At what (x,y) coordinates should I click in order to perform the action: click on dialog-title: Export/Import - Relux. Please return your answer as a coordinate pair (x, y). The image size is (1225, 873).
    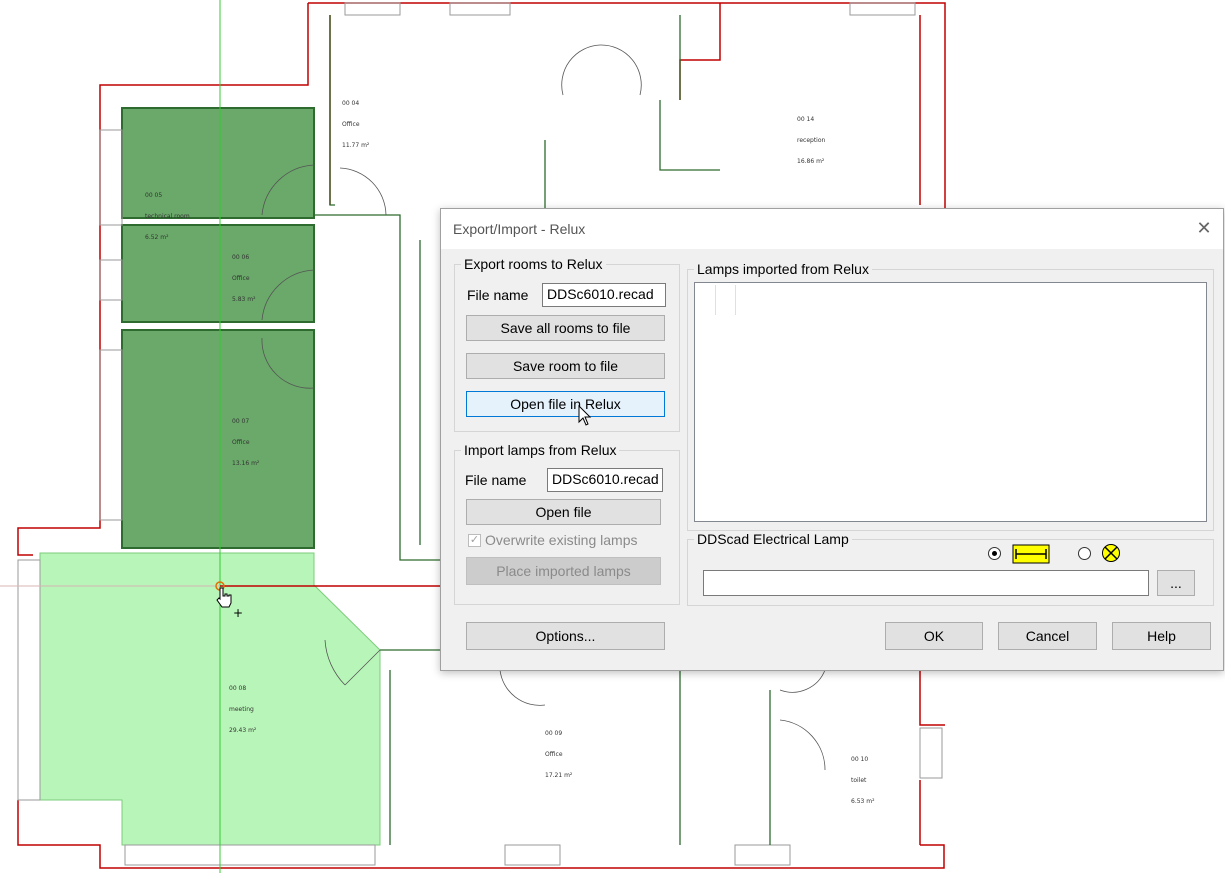
    Looking at the image, I should click on (519, 229).